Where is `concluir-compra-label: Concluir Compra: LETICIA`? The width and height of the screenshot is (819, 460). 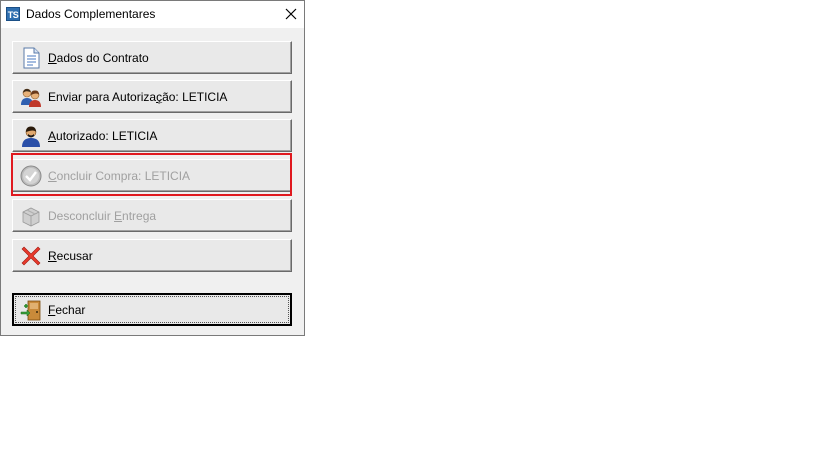 concluir-compra-label: Concluir Compra: LETICIA is located at coordinates (119, 176).